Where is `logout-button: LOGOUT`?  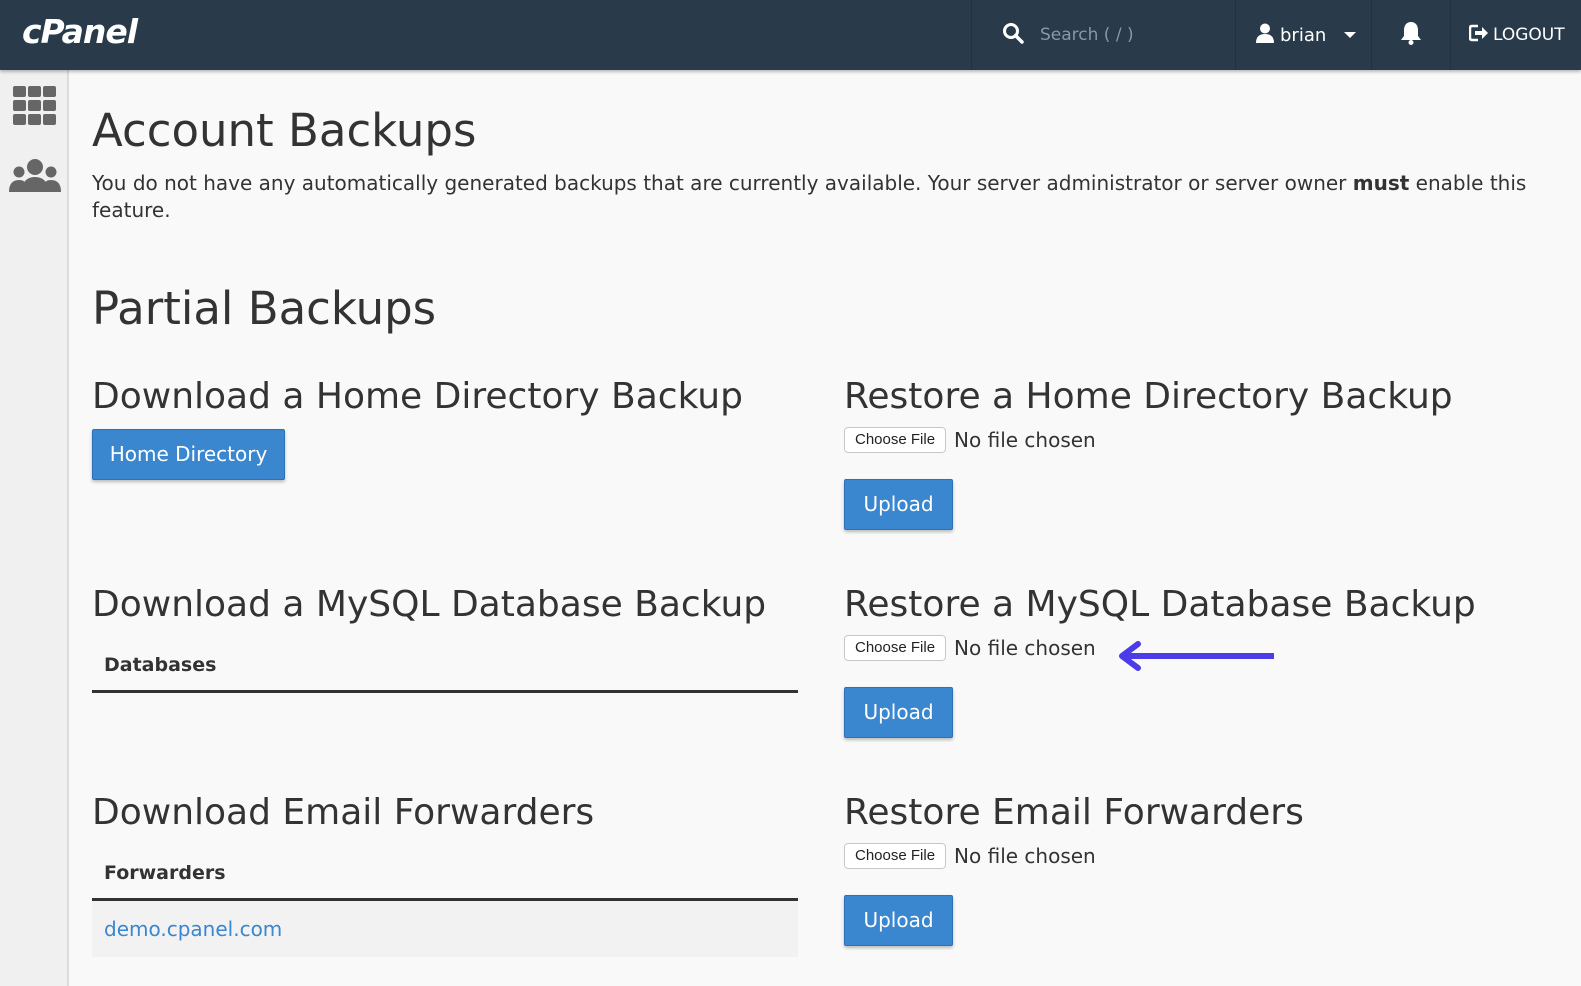
logout-button: LOGOUT is located at coordinates (1515, 35).